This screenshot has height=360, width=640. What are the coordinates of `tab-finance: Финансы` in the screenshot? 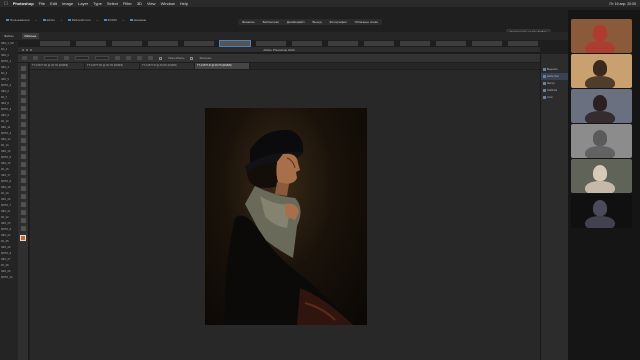 It's located at (248, 22).